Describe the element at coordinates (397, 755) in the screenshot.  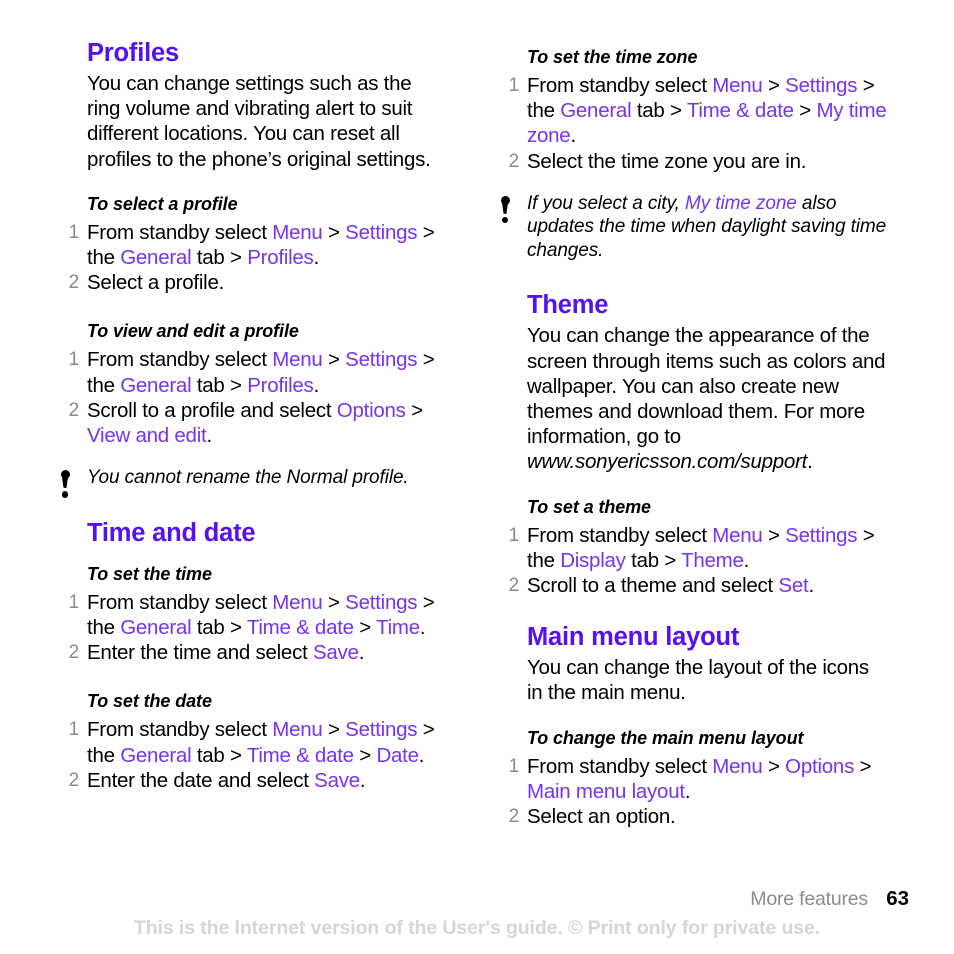
I see `date-link: Date` at that location.